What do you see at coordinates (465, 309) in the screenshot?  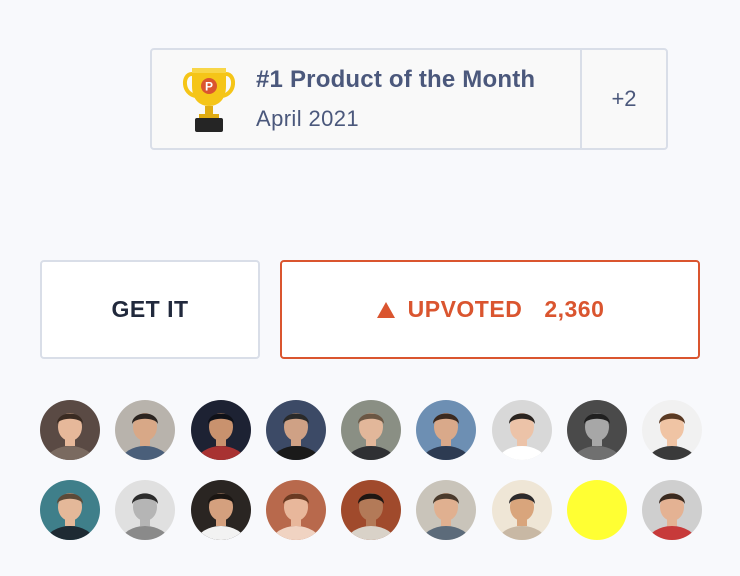 I see `upvote-label: UPVOTED` at bounding box center [465, 309].